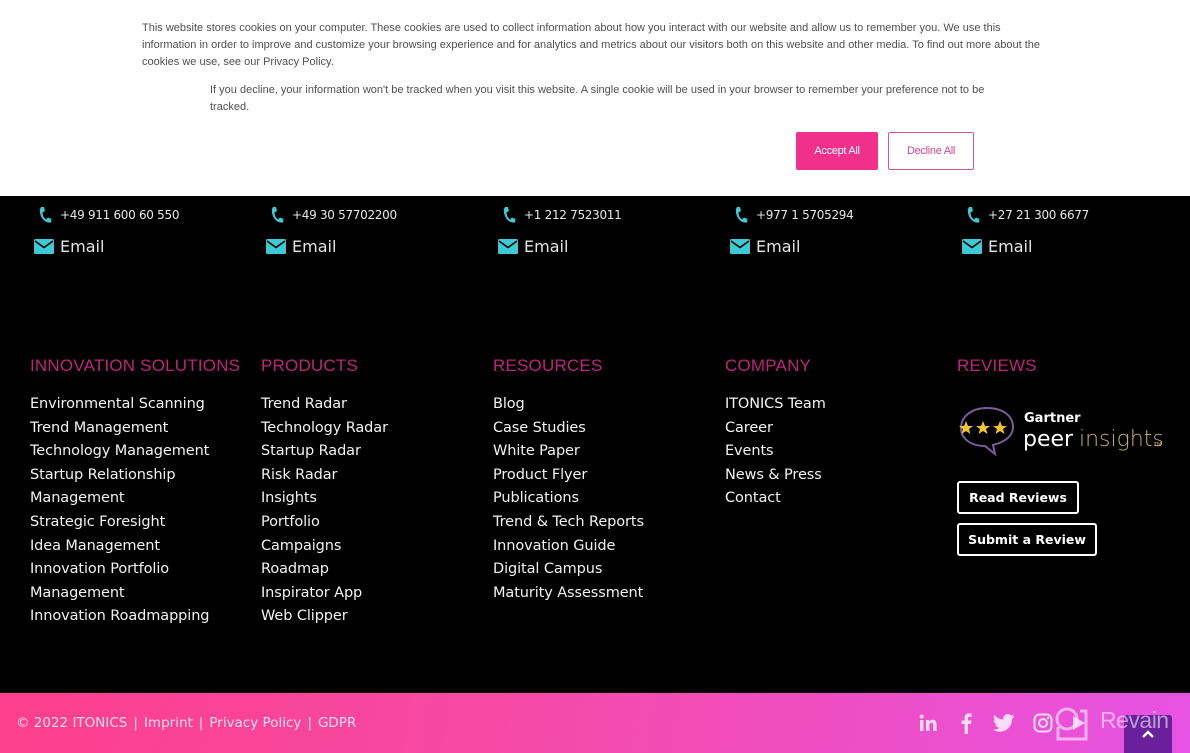  Describe the element at coordinates (324, 570) in the screenshot. I see `footer-link: Roadmap` at that location.